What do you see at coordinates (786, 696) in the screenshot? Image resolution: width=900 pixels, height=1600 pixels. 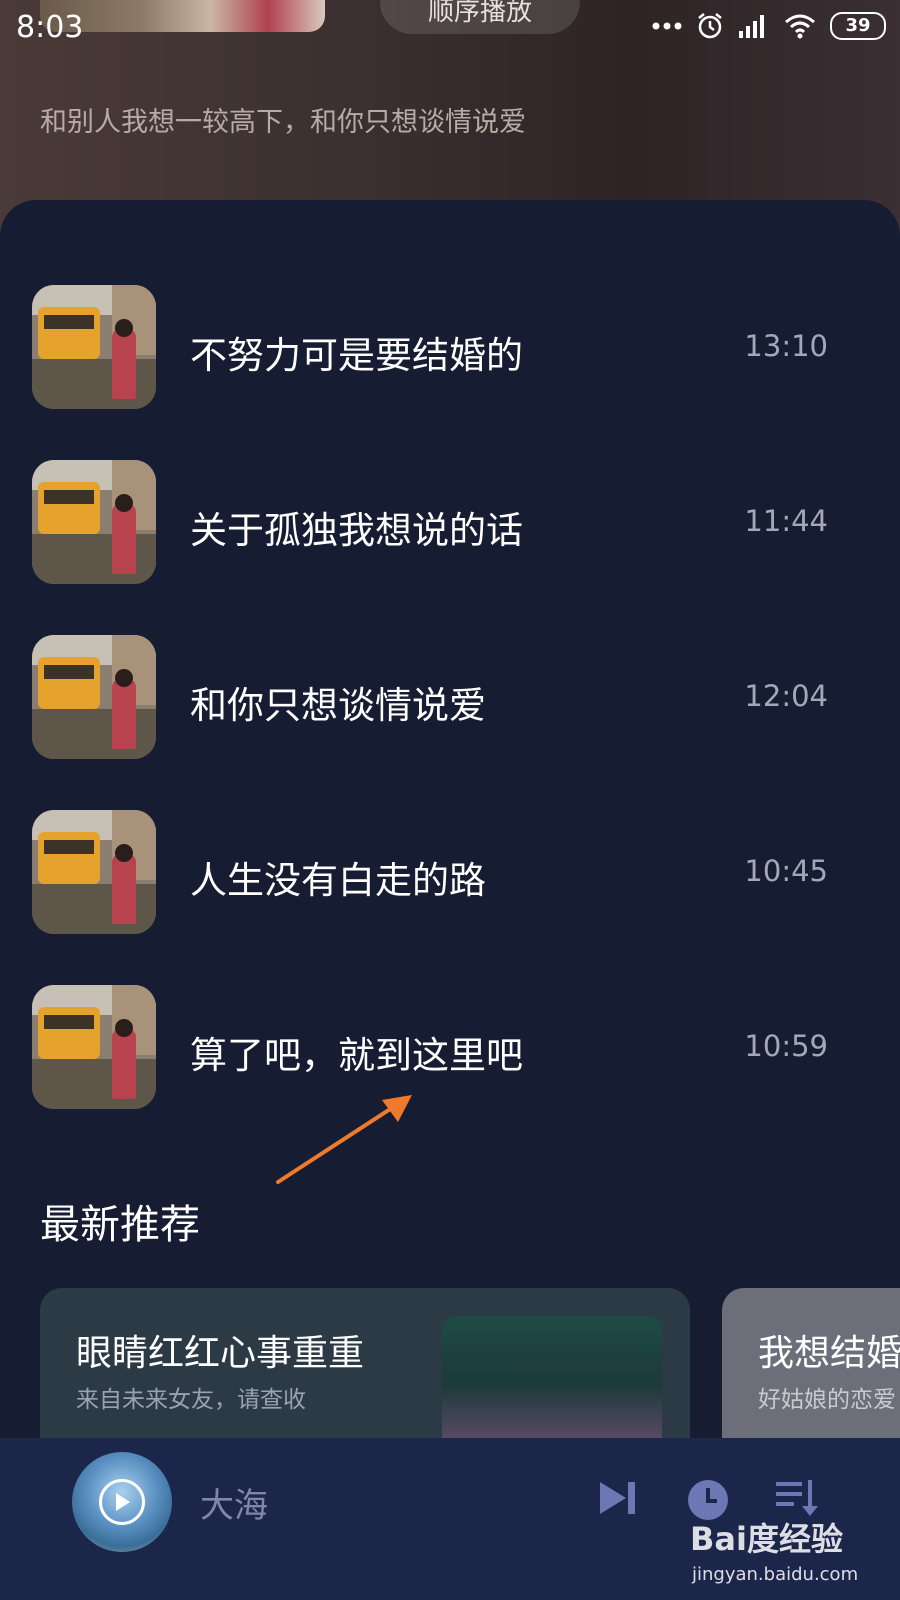 I see `song-duration: 12:04` at bounding box center [786, 696].